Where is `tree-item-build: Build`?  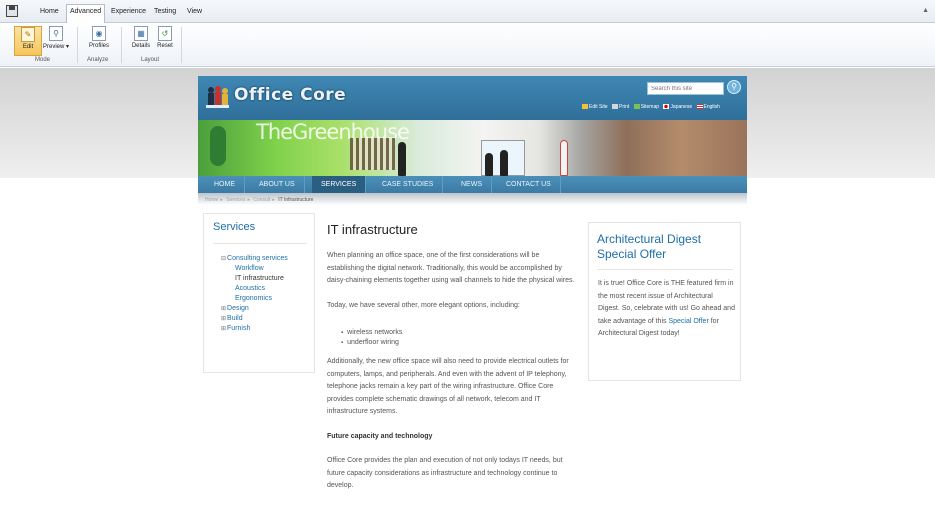
tree-item-build: Build is located at coordinates (235, 318).